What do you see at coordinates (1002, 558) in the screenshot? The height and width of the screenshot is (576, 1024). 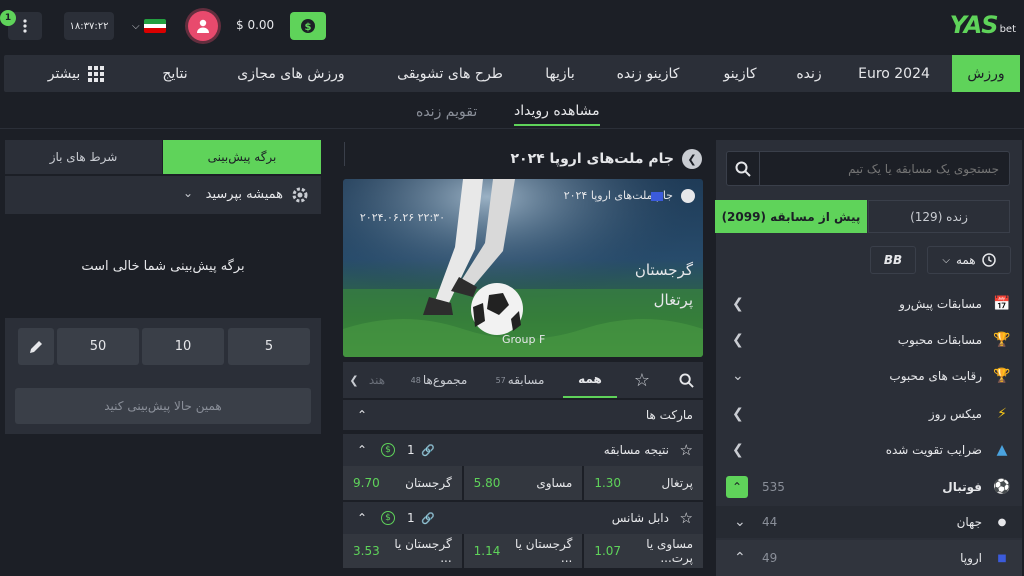 I see `eu-flag-icon: ■` at bounding box center [1002, 558].